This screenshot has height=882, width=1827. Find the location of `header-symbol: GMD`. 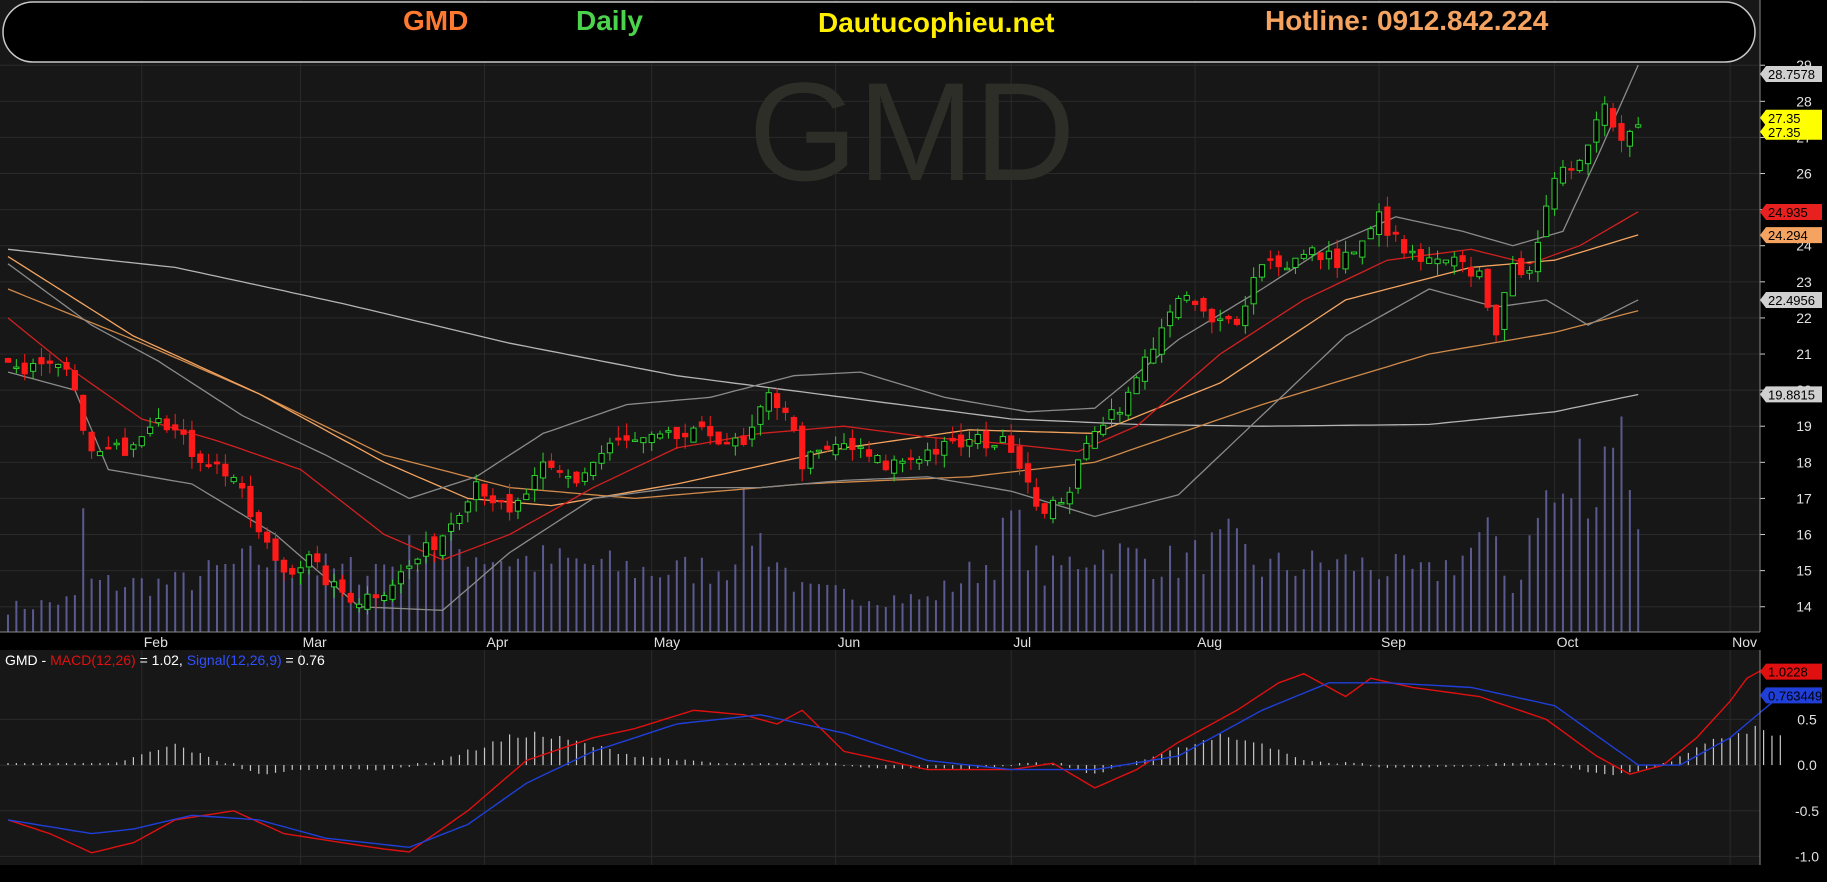

header-symbol: GMD is located at coordinates (435, 20).